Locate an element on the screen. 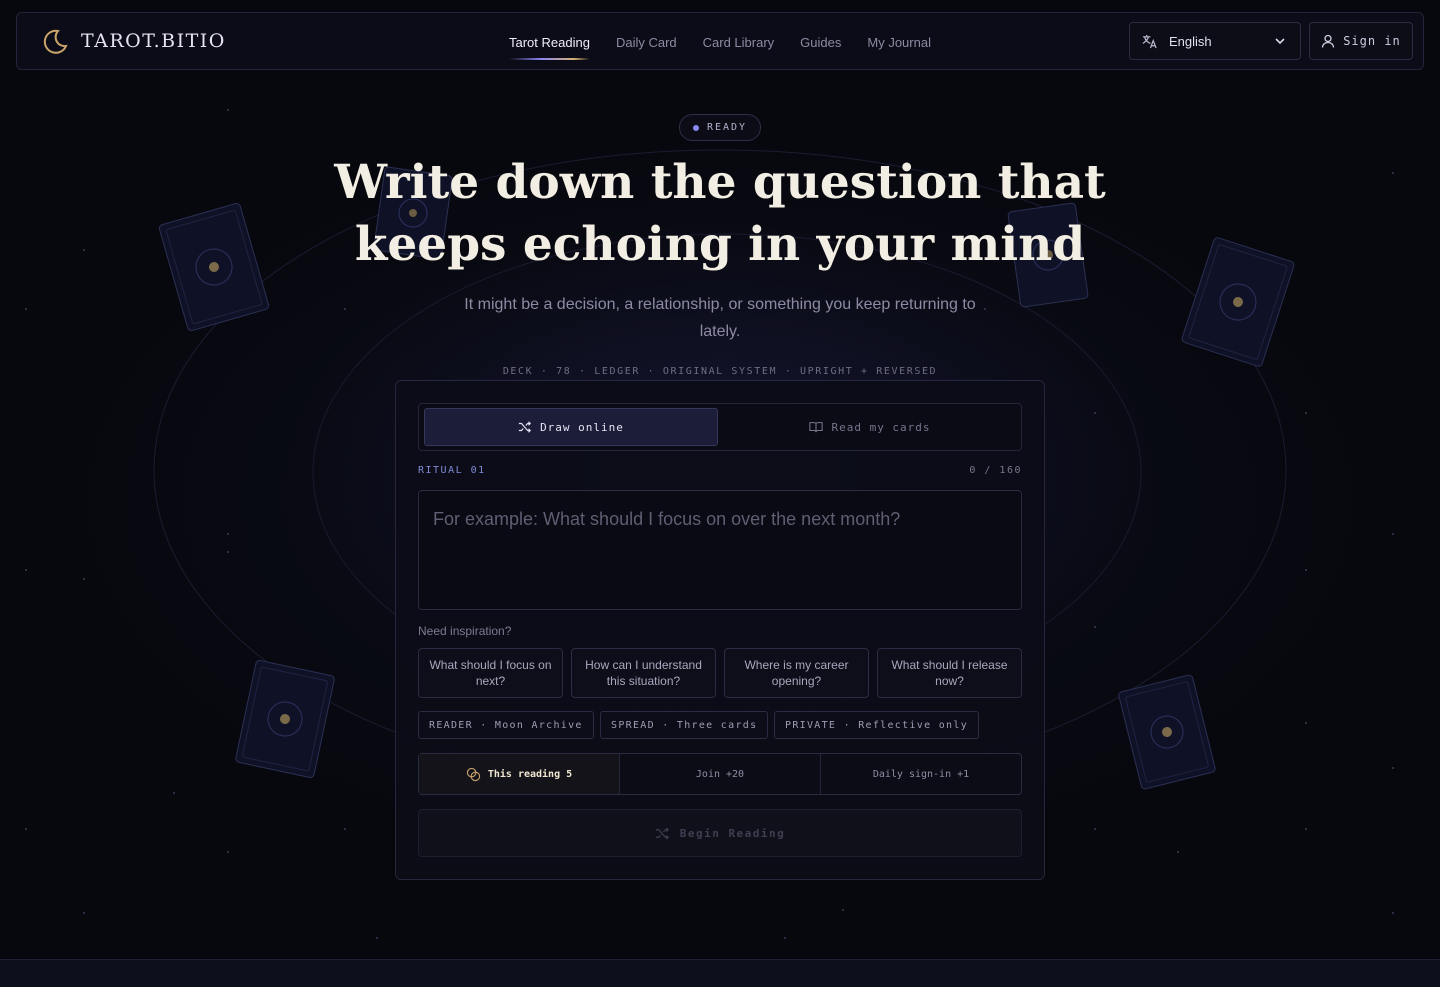 The image size is (1440, 987). privacy-tag: PRIVATE · Reflective only is located at coordinates (877, 725).